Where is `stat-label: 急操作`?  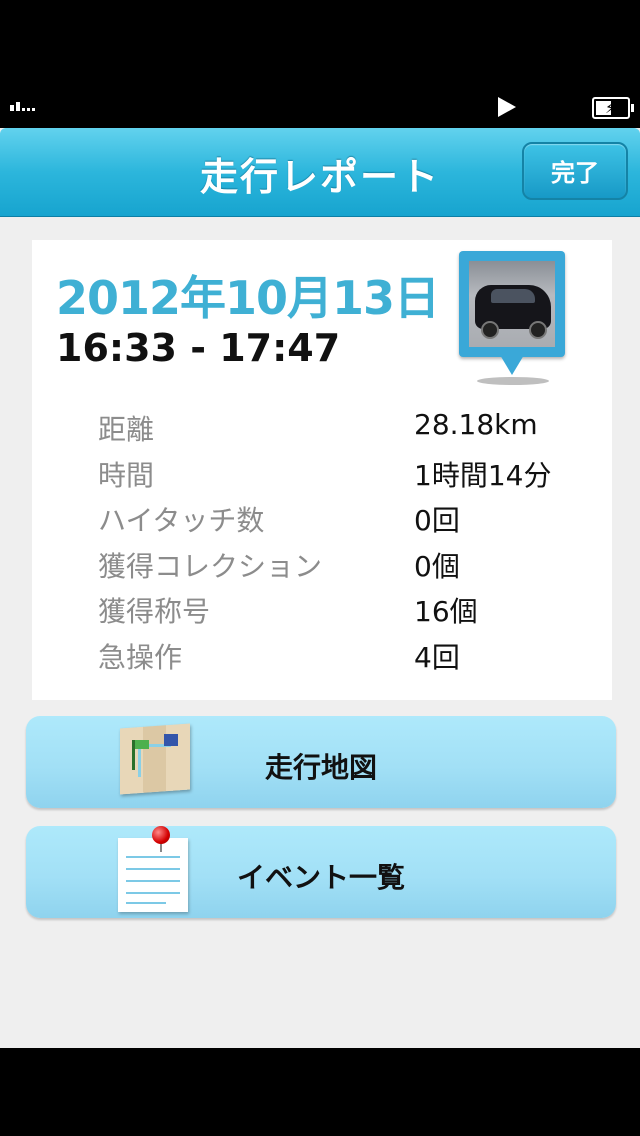 stat-label: 急操作 is located at coordinates (140, 657).